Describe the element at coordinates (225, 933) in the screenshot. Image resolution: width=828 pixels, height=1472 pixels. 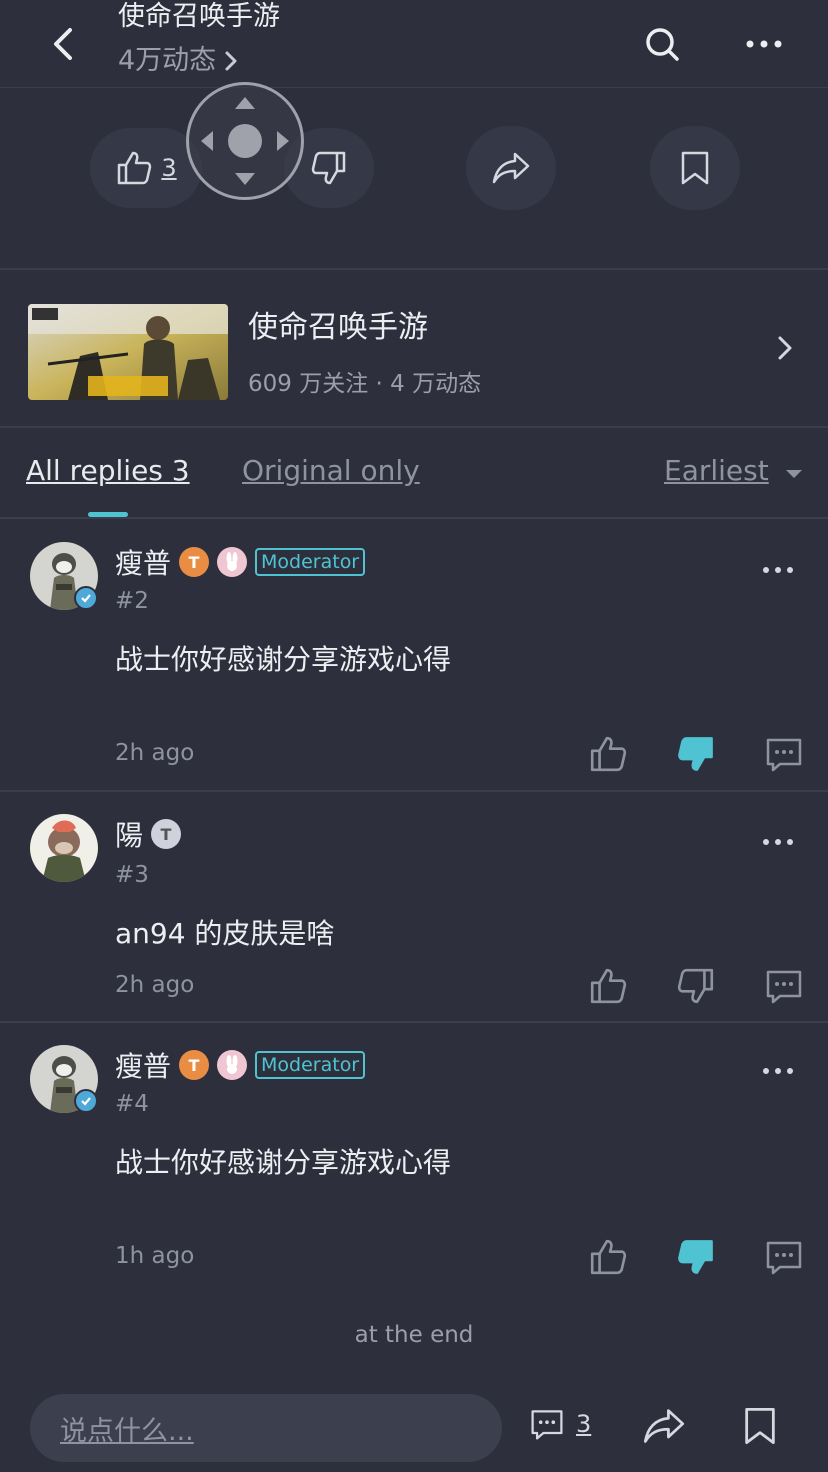
I see `reply-text: an94 的皮肤是啥` at that location.